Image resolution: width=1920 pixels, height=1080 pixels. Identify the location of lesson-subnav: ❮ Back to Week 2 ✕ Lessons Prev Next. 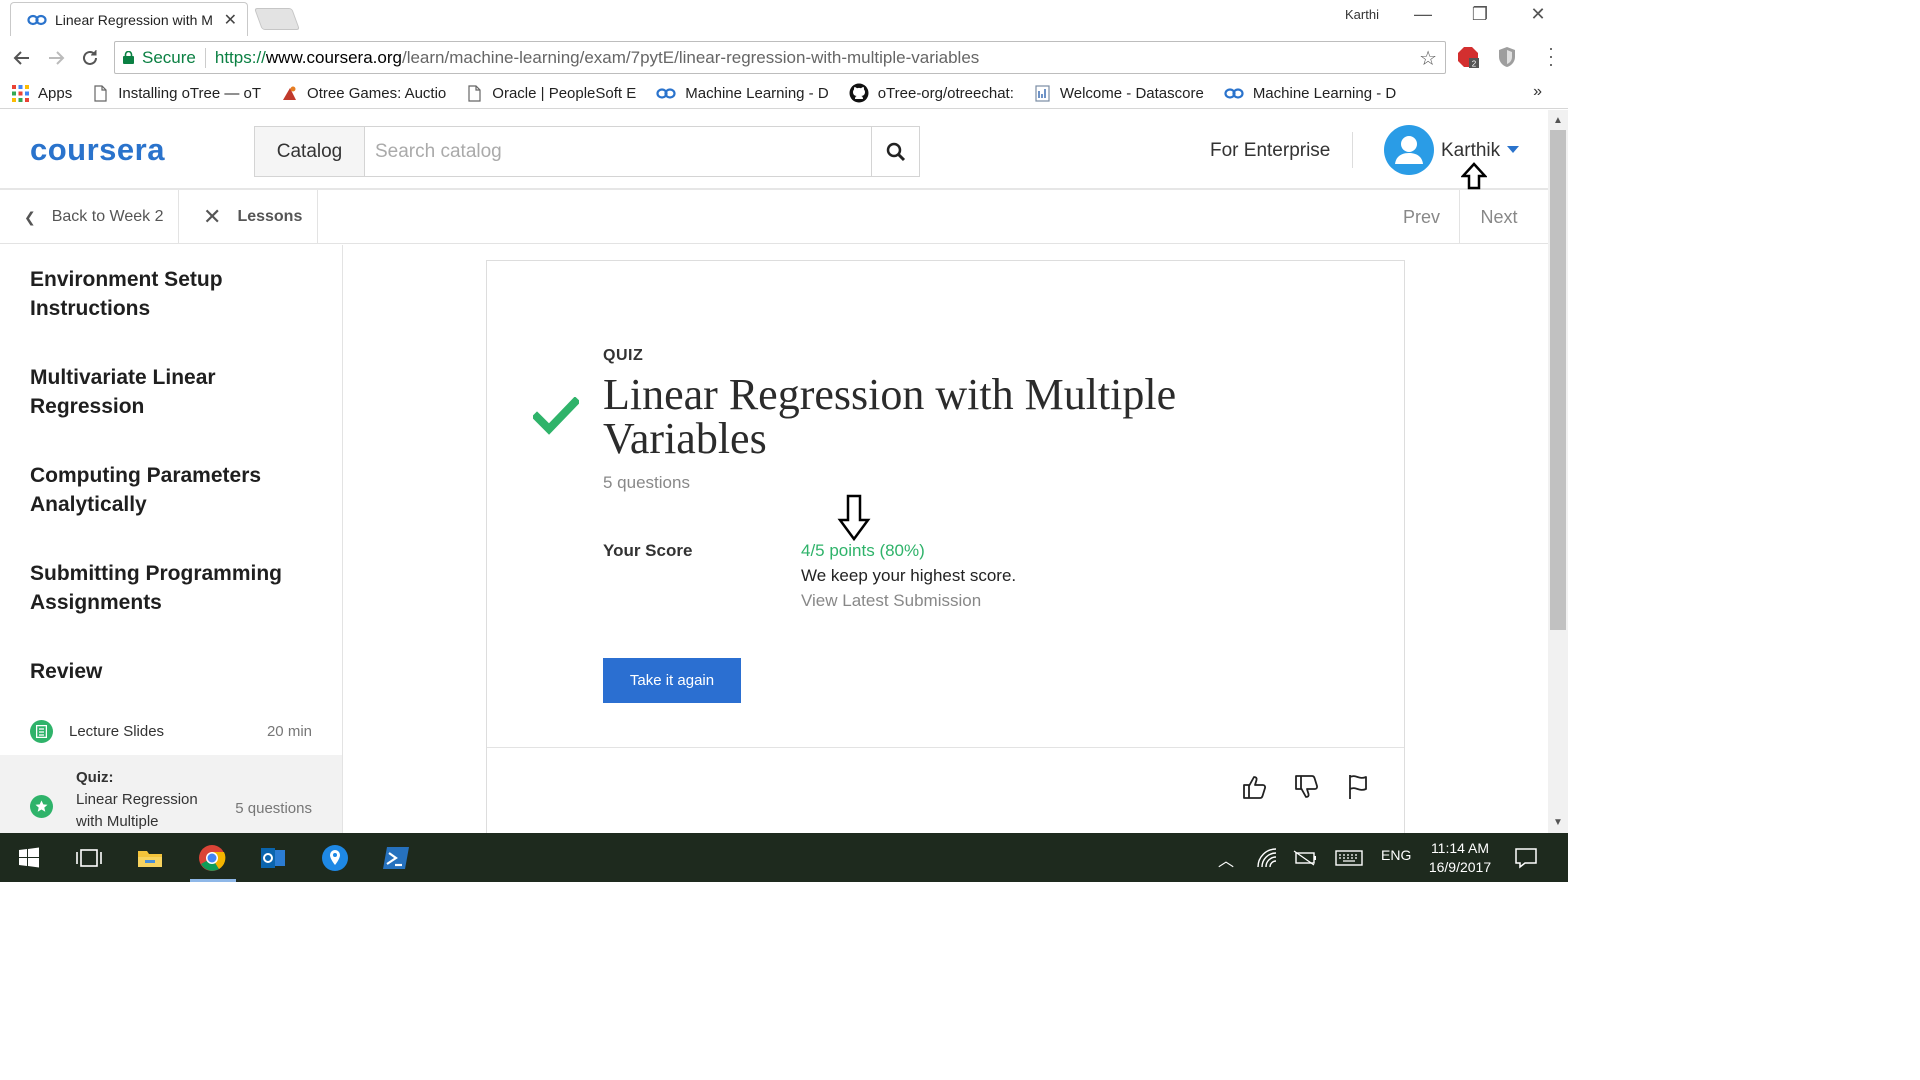
(774, 217).